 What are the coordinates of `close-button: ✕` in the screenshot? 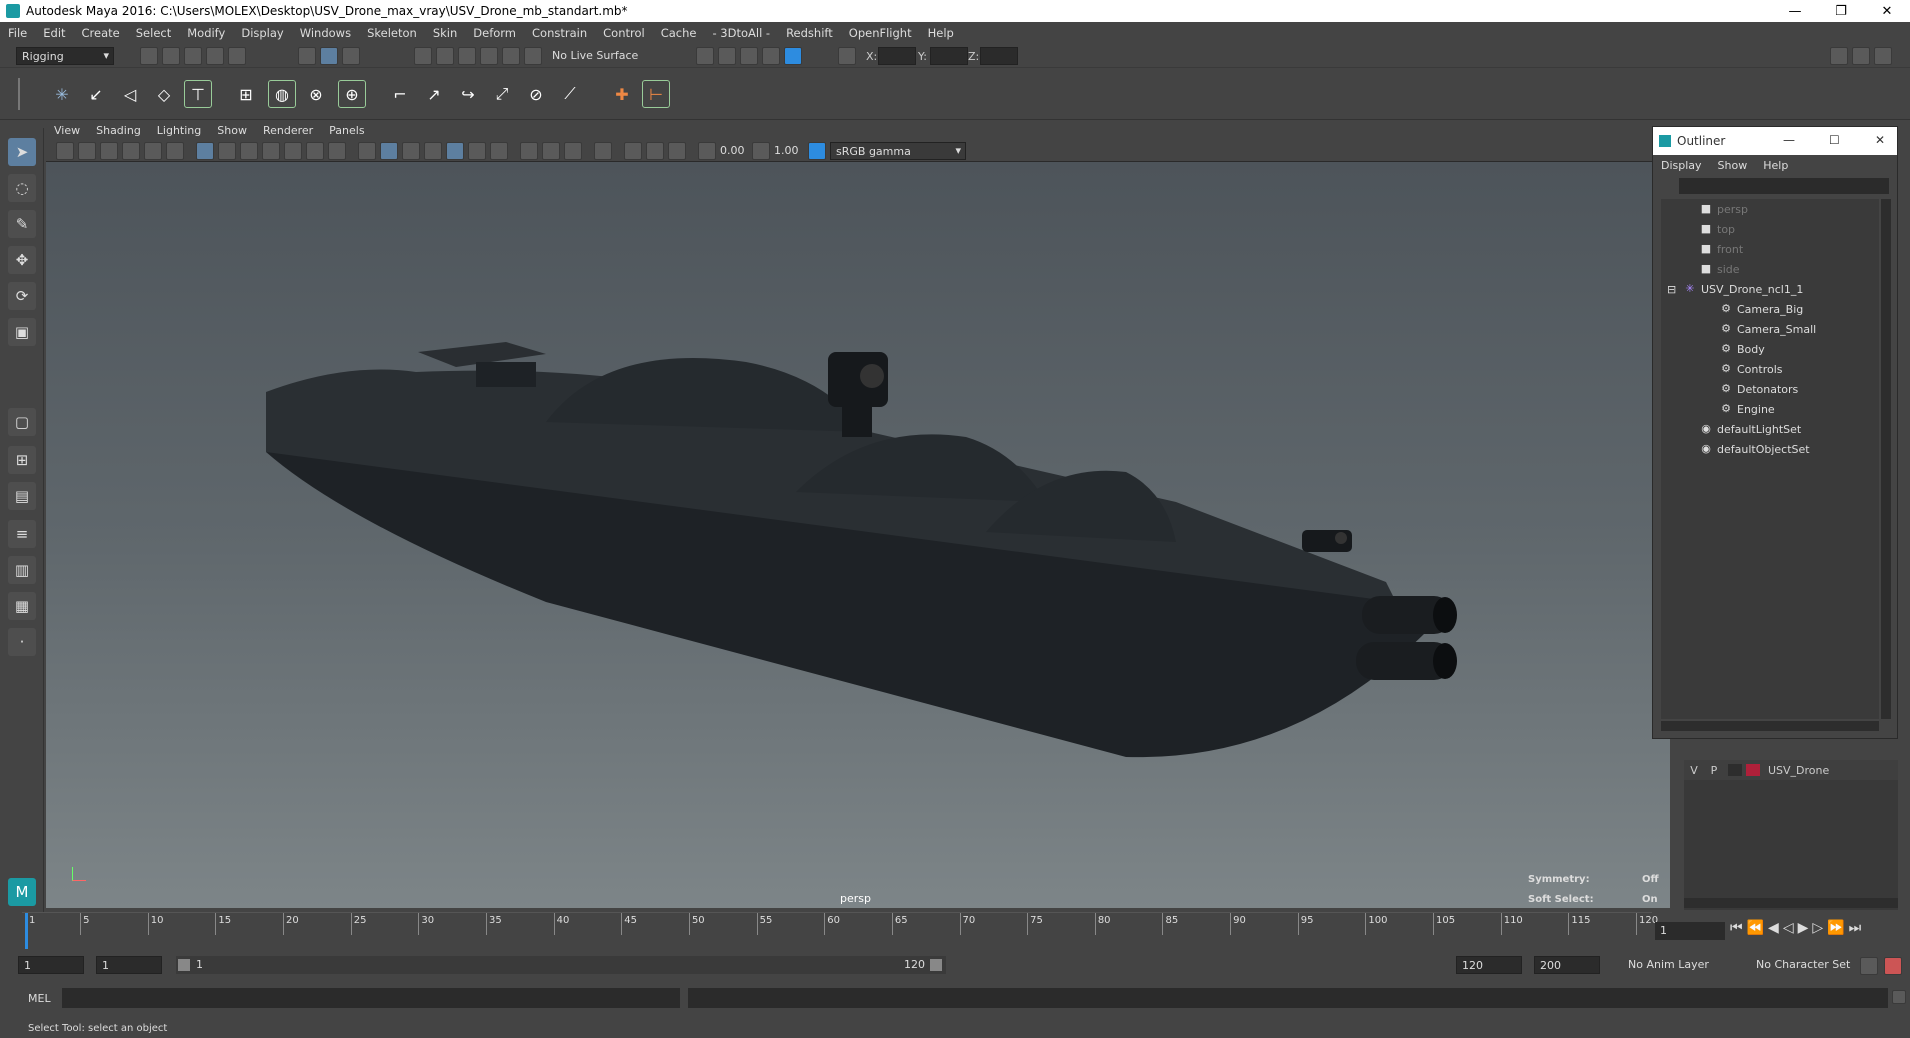 It's located at (1887, 11).